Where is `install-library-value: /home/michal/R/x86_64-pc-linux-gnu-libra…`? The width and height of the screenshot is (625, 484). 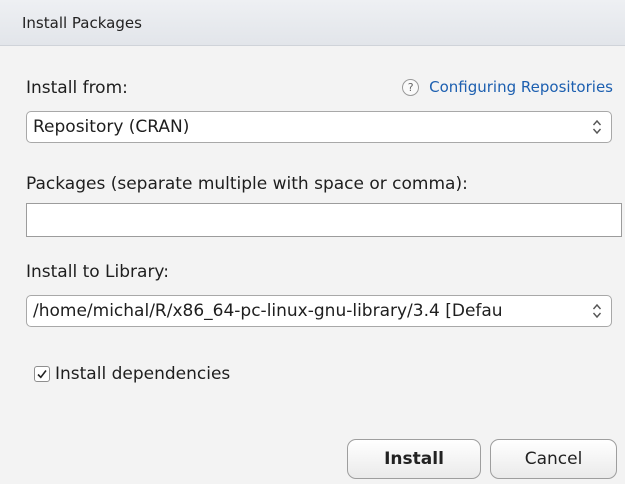 install-library-value: /home/michal/R/x86_64-pc-linux-gnu-libra… is located at coordinates (268, 311).